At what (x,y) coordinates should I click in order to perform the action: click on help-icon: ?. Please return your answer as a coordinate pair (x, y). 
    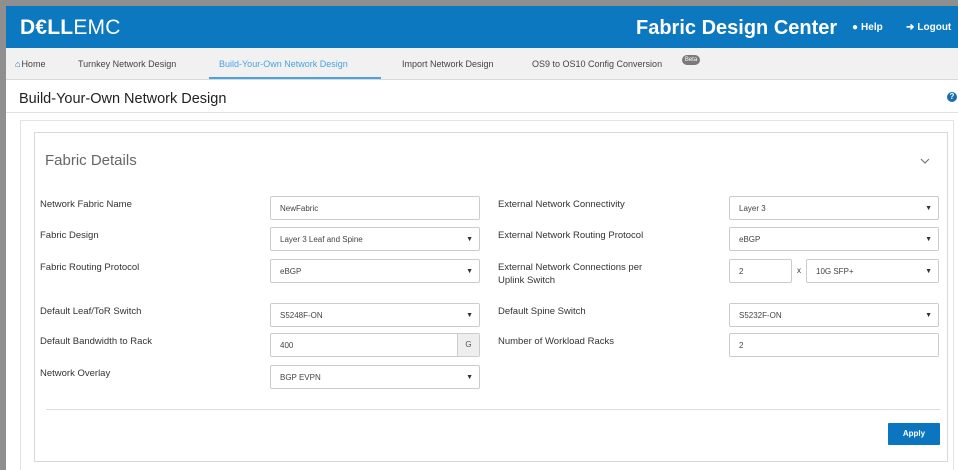
    Looking at the image, I should click on (952, 97).